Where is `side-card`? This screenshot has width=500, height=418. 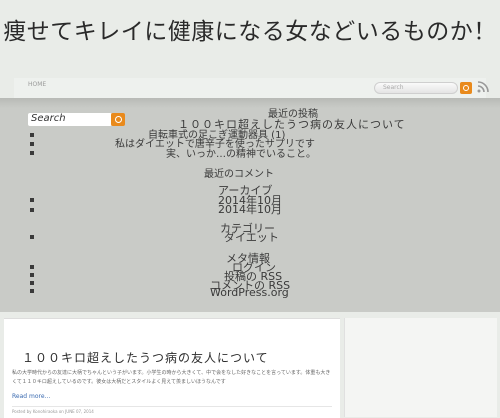 side-card is located at coordinates (420, 367).